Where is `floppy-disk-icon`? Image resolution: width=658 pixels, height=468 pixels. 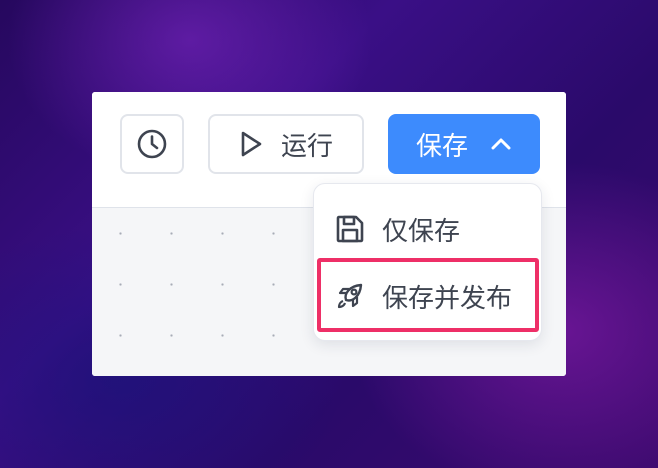
floppy-disk-icon is located at coordinates (350, 229).